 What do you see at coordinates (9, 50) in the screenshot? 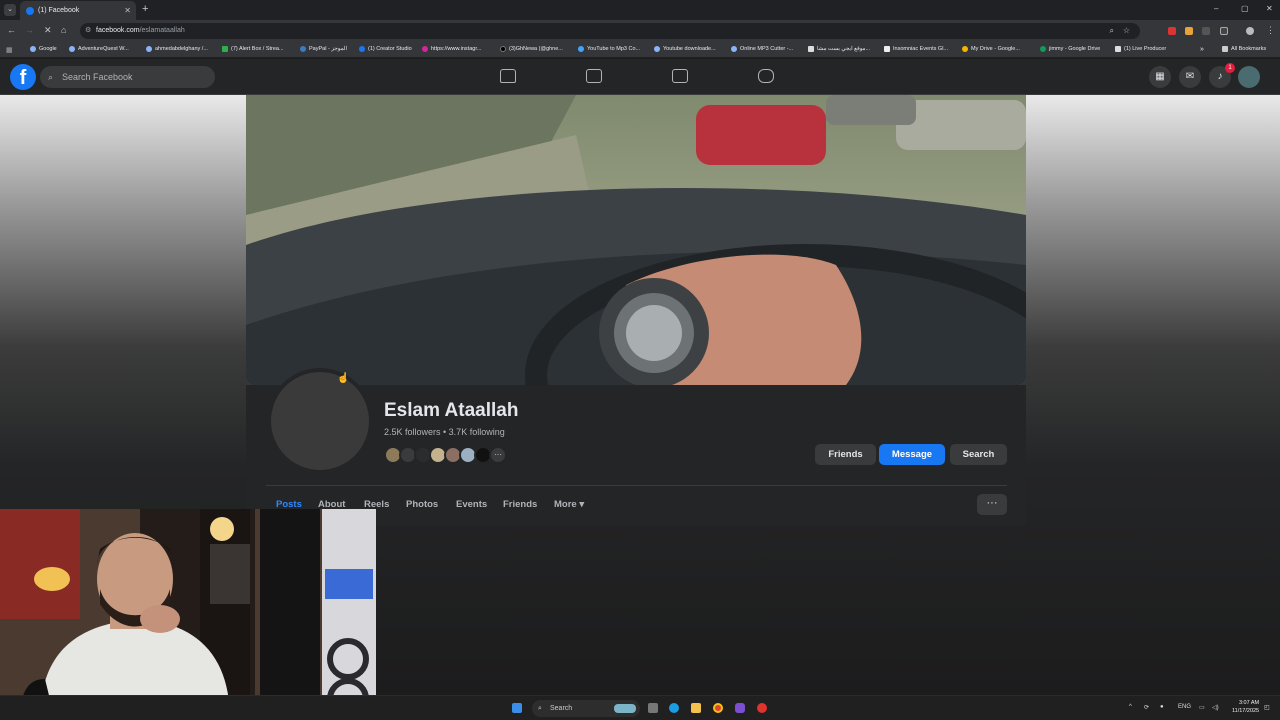
I see `apps-grid-icon: ▦` at bounding box center [9, 50].